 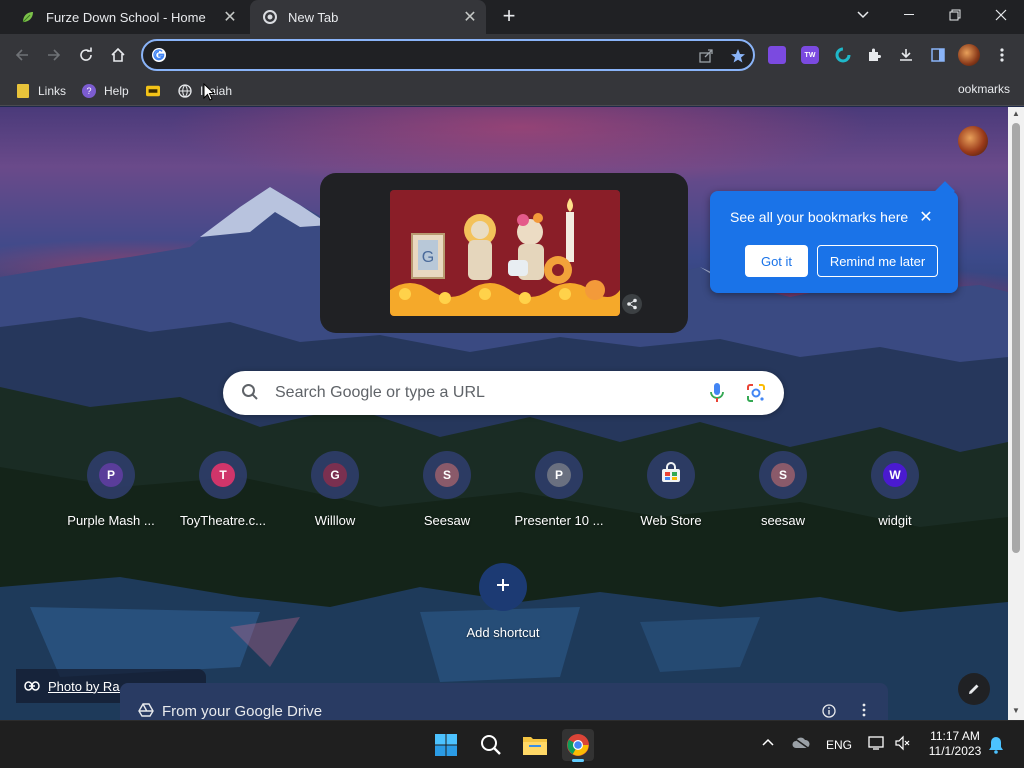 I want to click on system-clock: 11:17 AM 11/1/2023, so click(x=955, y=744).